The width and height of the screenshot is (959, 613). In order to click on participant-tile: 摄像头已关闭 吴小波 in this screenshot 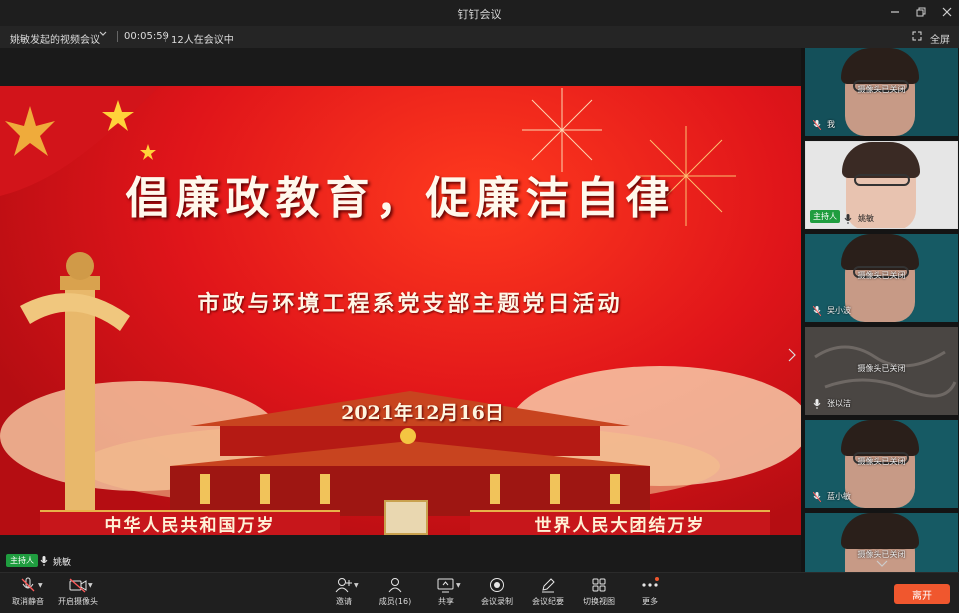, I will do `click(881, 278)`.